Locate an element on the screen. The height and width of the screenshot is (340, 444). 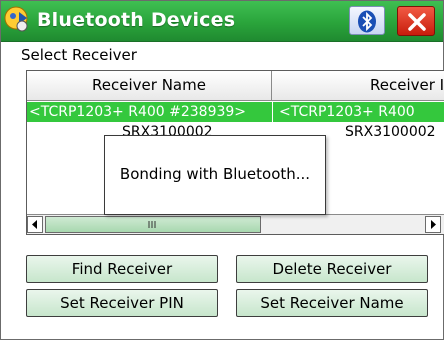
horizontal-scrollbar is located at coordinates (235, 224).